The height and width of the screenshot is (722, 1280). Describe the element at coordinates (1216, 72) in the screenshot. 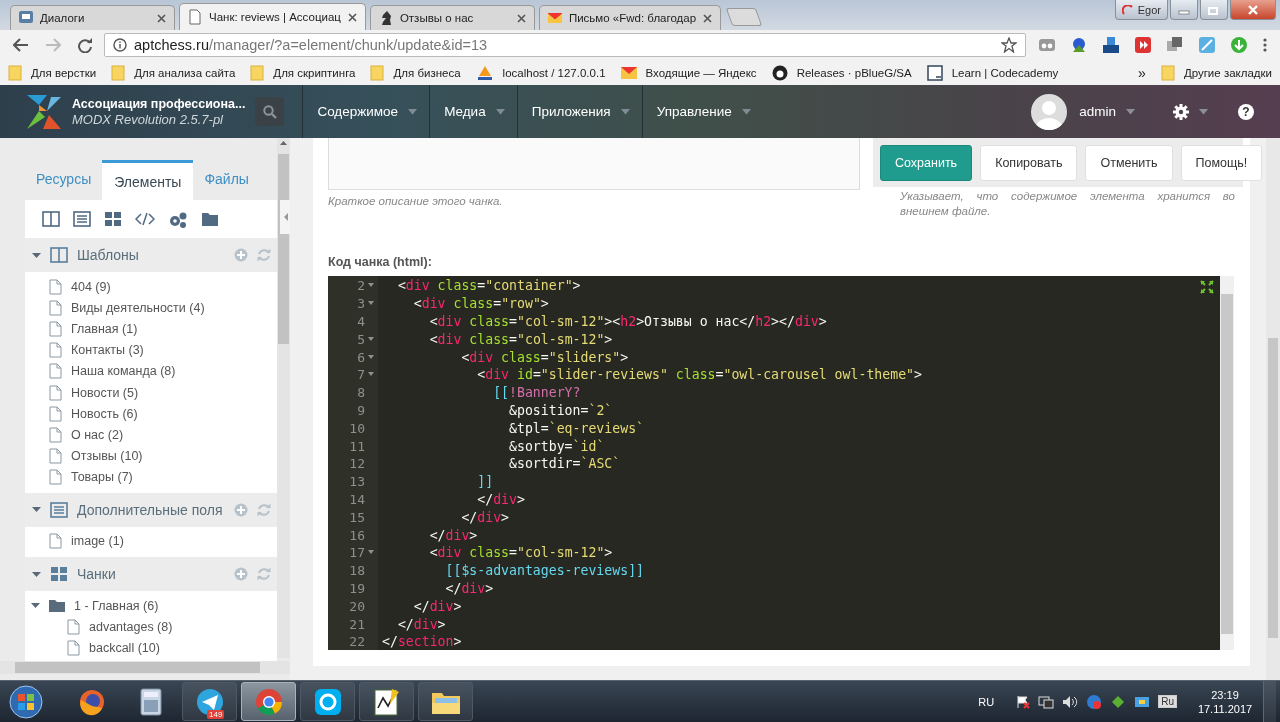

I see `bookmark-folder: Другие закладки` at that location.